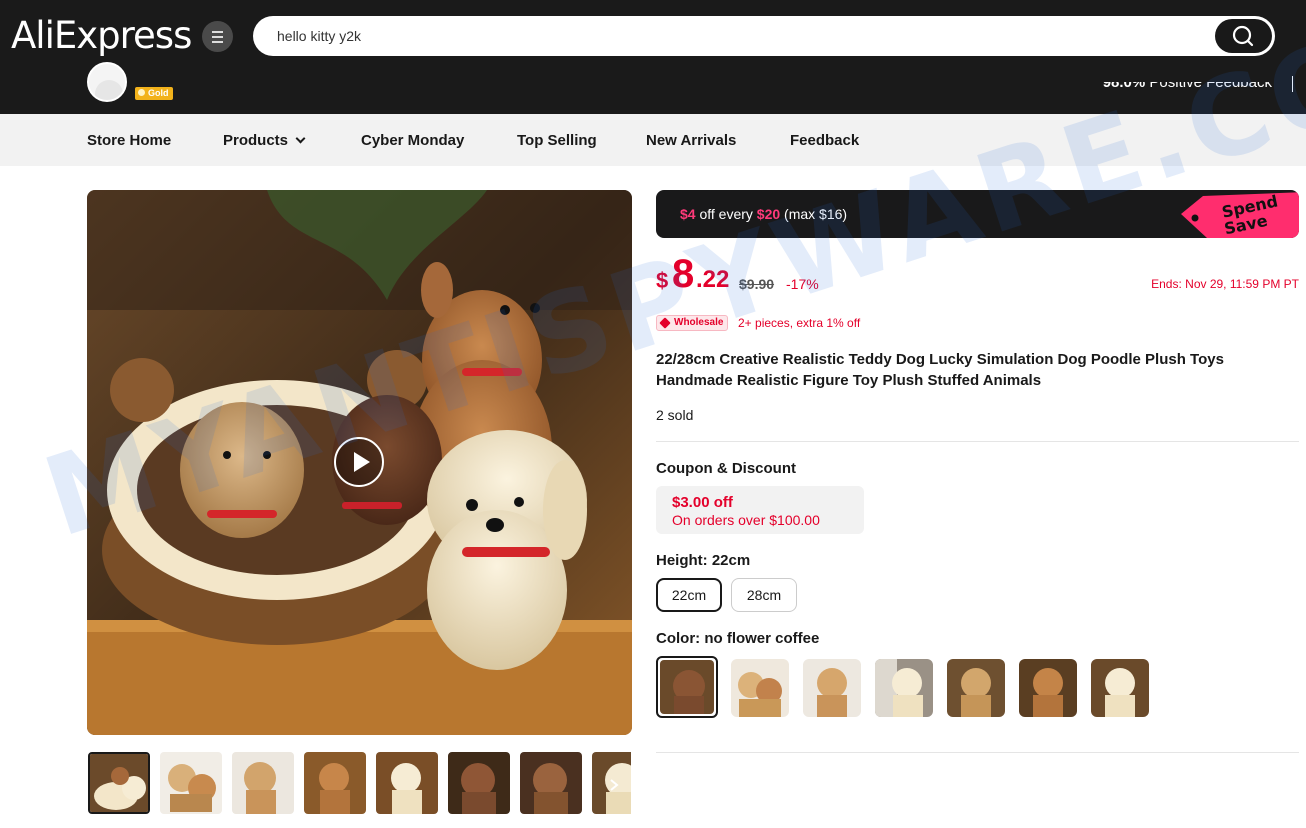 This screenshot has height=828, width=1306. Describe the element at coordinates (764, 36) in the screenshot. I see `search-bar: hello kitty y2k` at that location.